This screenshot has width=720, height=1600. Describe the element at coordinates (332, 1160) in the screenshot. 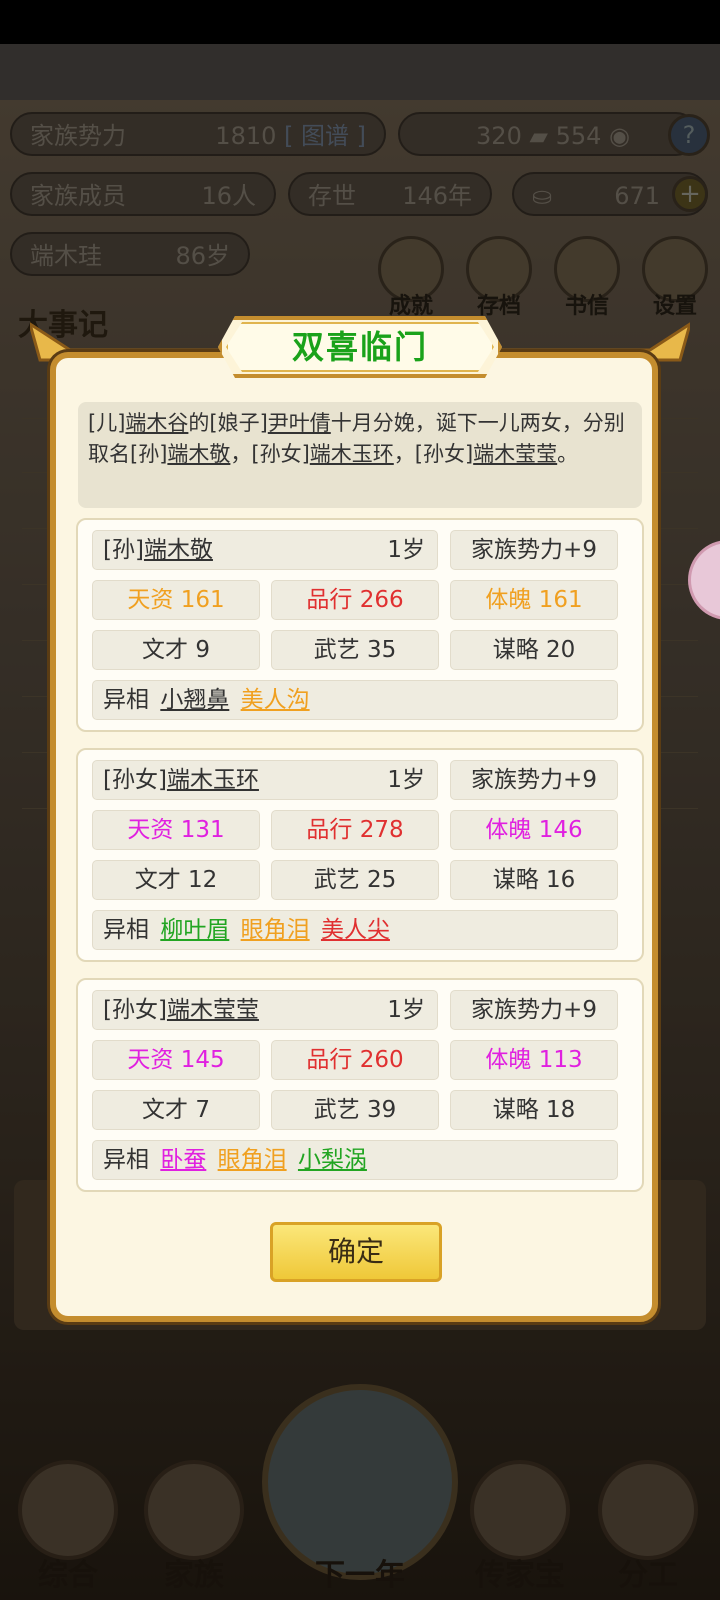

I see `trait-tag: 小梨涡` at that location.